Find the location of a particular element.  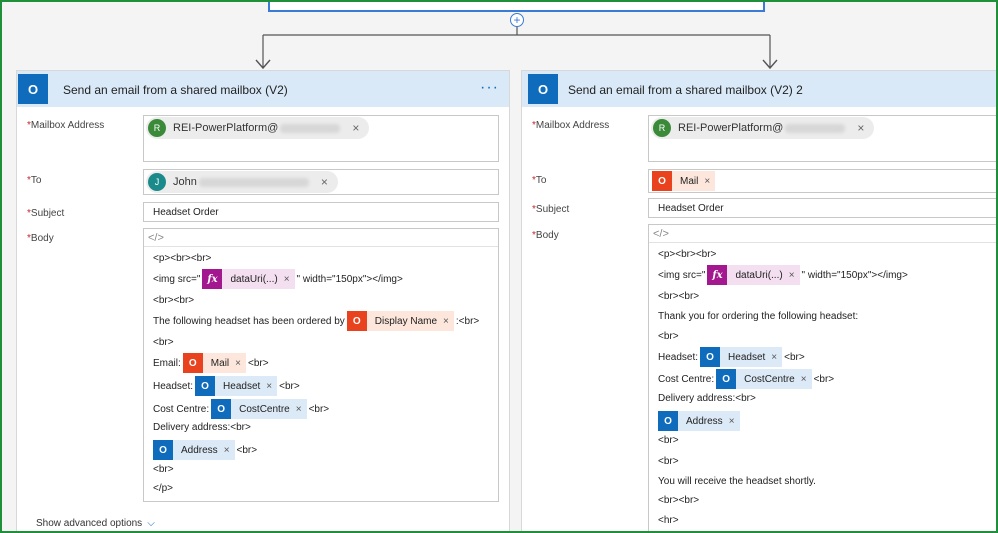

body-line: Email: O Mail × <br> is located at coordinates (211, 363).